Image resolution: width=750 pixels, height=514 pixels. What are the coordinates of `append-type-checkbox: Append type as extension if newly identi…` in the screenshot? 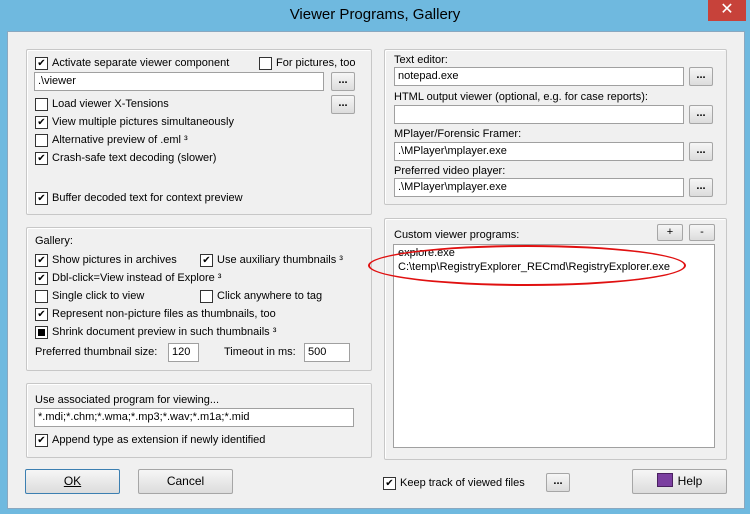 It's located at (150, 440).